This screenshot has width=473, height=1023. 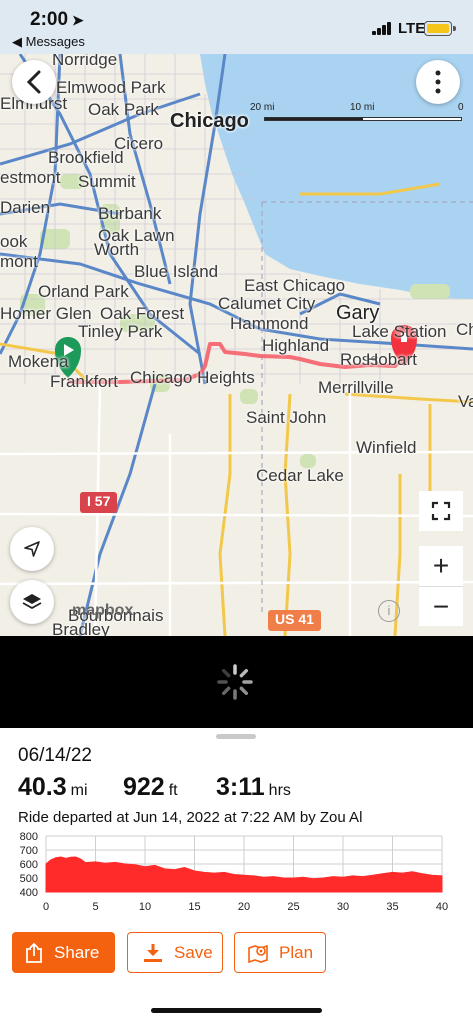 I want to click on sheet-grabber, so click(x=236, y=736).